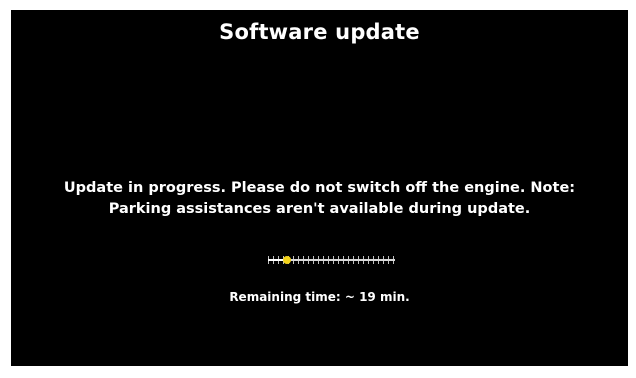 The width and height of the screenshot is (636, 378). Describe the element at coordinates (287, 260) in the screenshot. I see `progress-knob` at that location.